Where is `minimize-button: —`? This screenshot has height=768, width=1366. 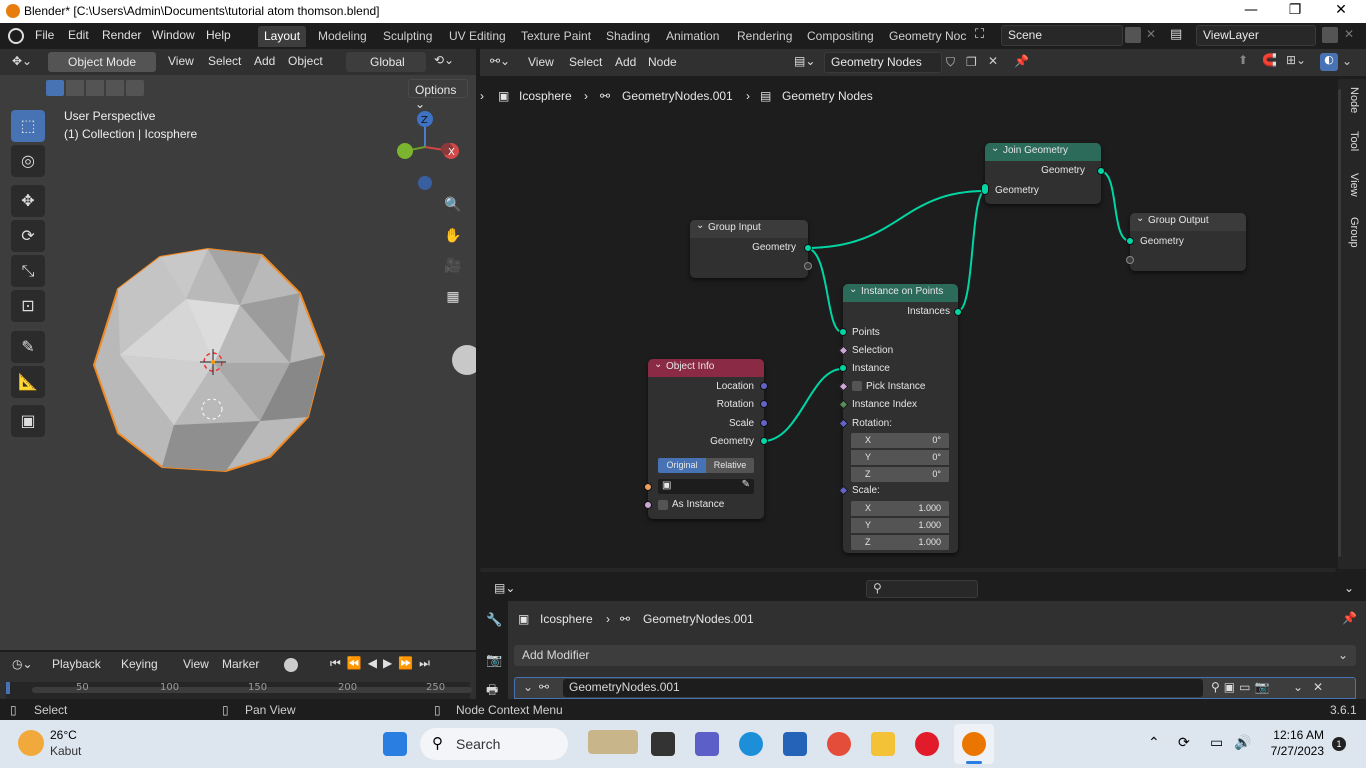 minimize-button: — is located at coordinates (1251, 12).